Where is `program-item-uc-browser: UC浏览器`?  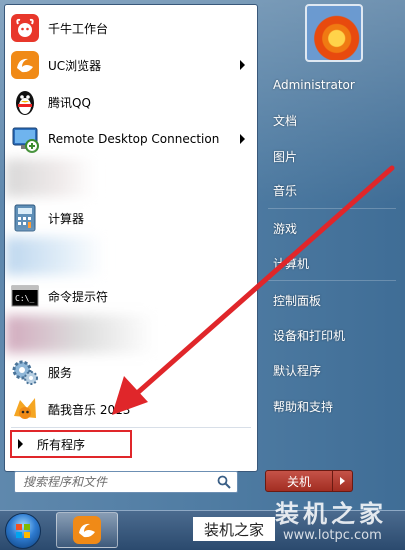
program-item-uc-browser: UC浏览器 is located at coordinates (131, 65).